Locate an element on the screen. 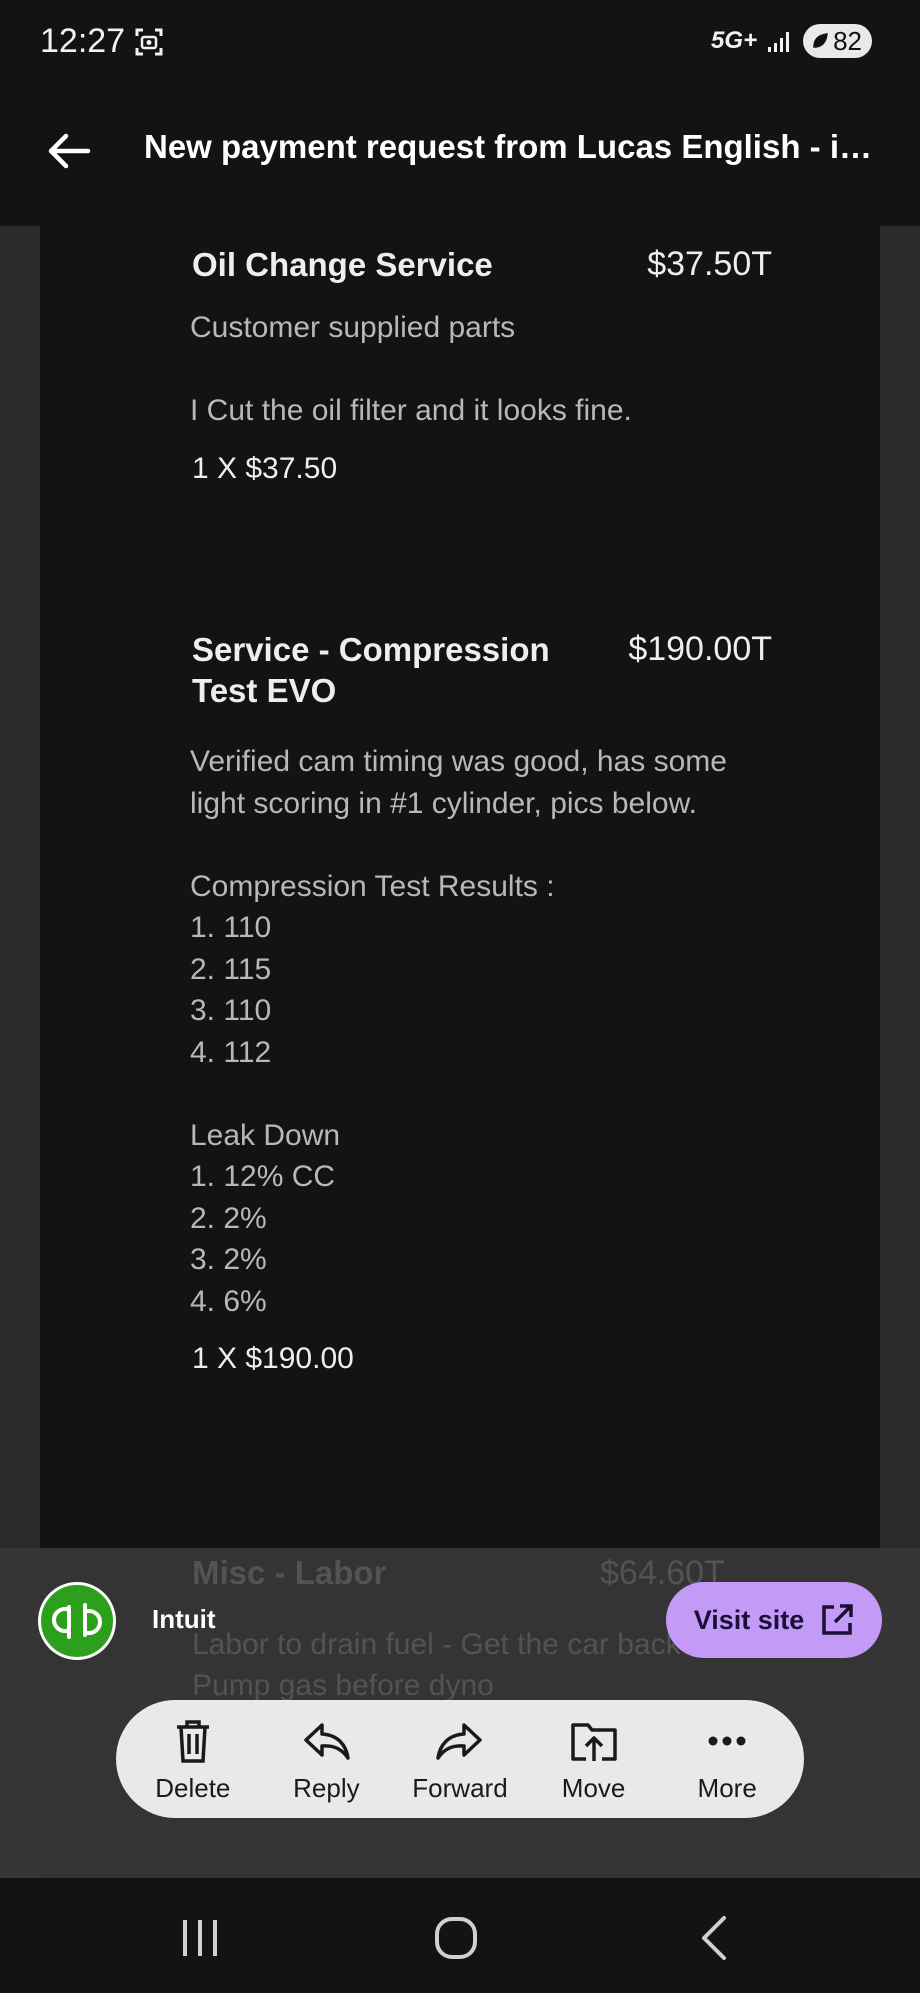 The height and width of the screenshot is (1993, 920). move-label: Move is located at coordinates (593, 1787).